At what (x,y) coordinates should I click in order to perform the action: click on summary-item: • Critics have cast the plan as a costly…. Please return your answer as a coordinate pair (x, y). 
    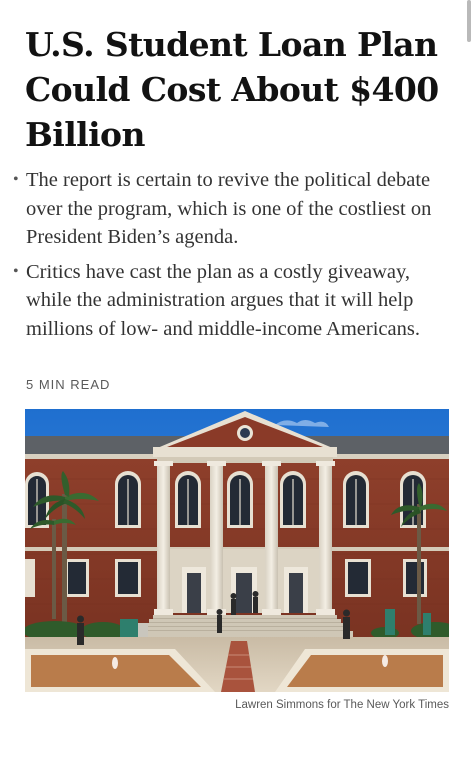
    Looking at the image, I should click on (235, 301).